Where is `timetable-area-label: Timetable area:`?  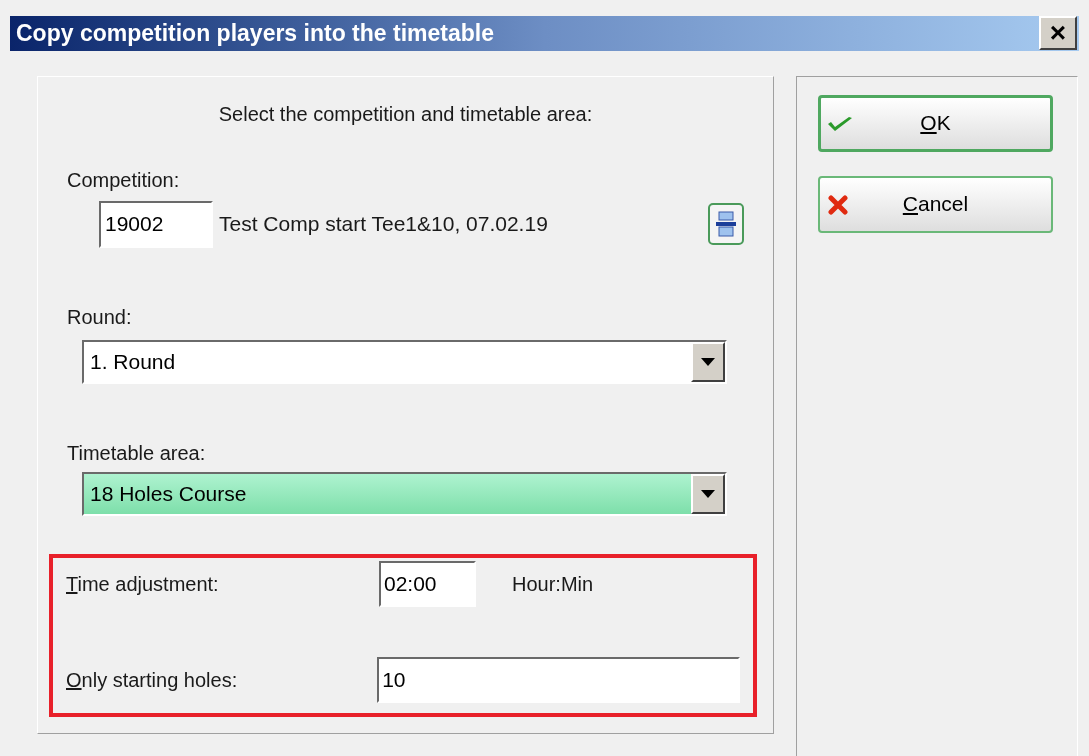
timetable-area-label: Timetable area: is located at coordinates (136, 453).